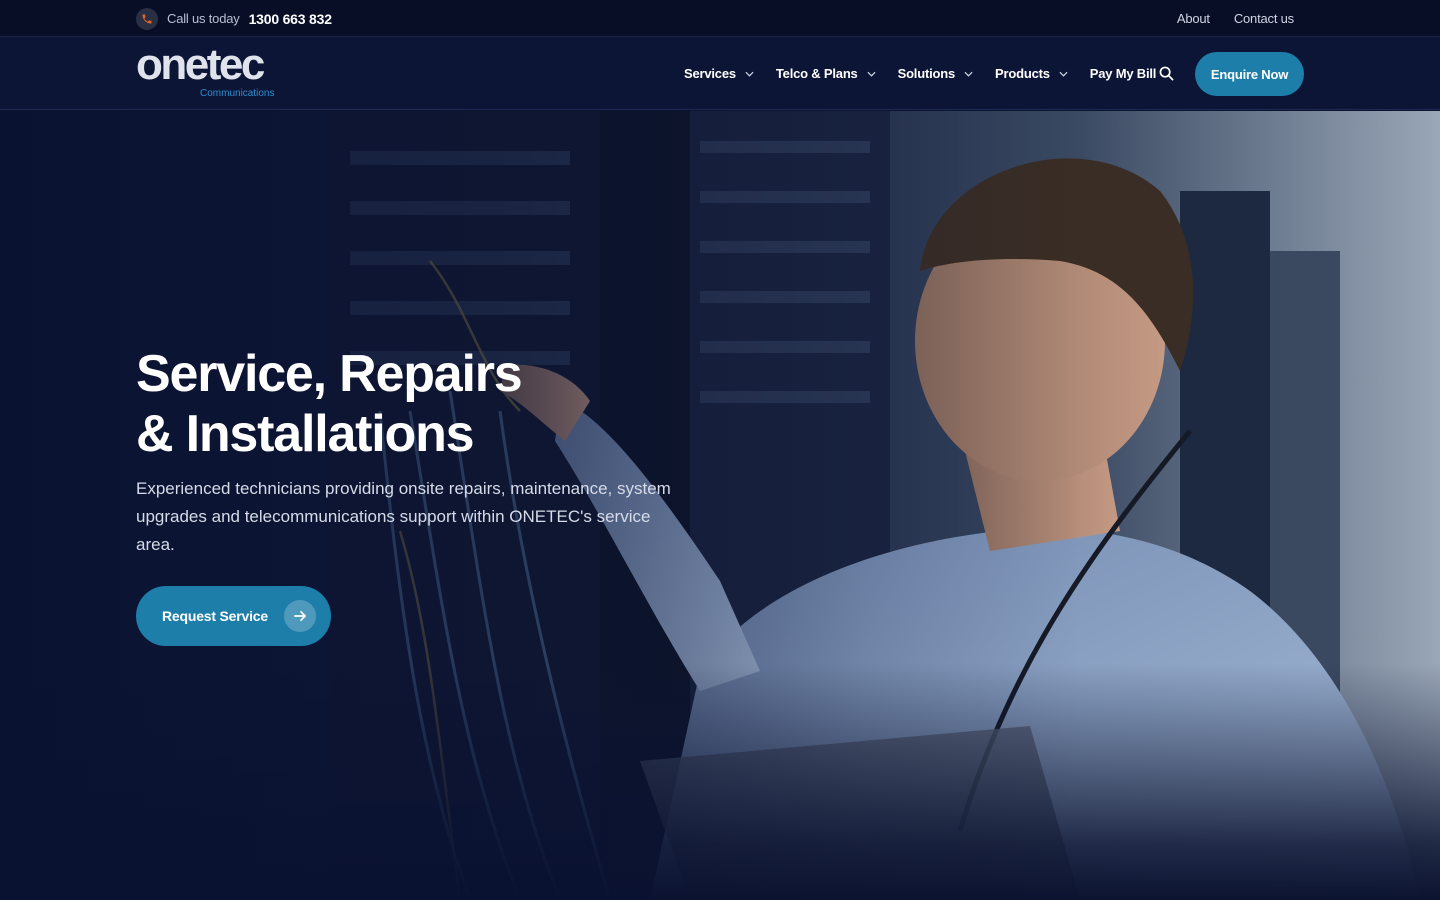 The width and height of the screenshot is (1440, 900). I want to click on logo-wordmark: onetec, so click(200, 64).